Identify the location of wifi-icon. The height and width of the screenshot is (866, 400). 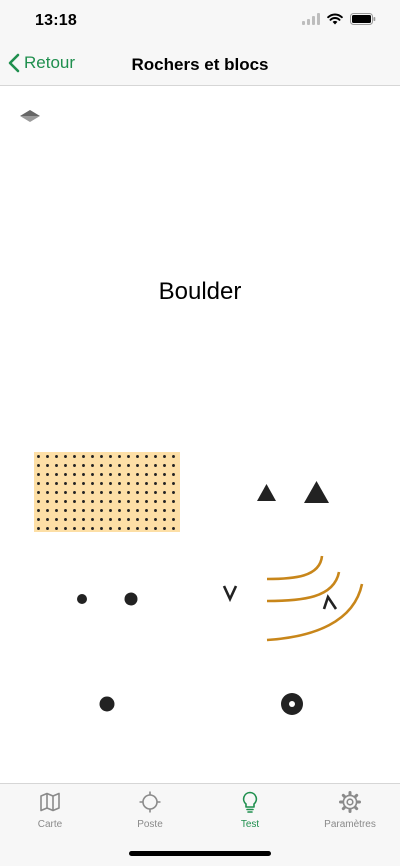
(335, 19).